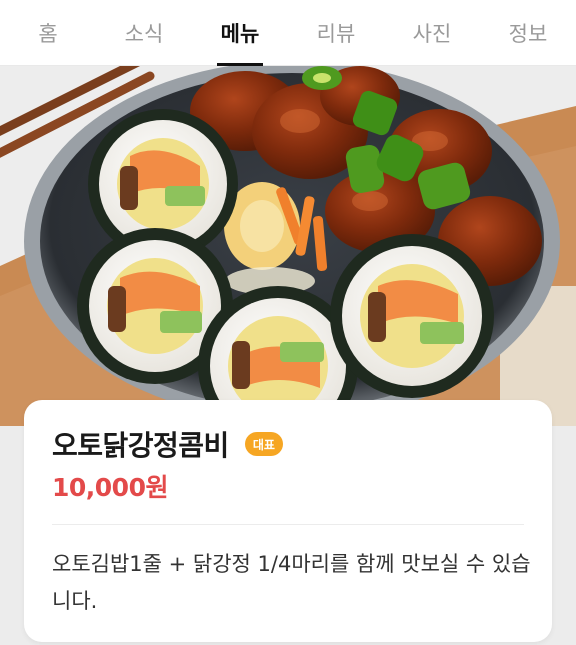  What do you see at coordinates (336, 33) in the screenshot?
I see `tab-reviews: 리뷰` at bounding box center [336, 33].